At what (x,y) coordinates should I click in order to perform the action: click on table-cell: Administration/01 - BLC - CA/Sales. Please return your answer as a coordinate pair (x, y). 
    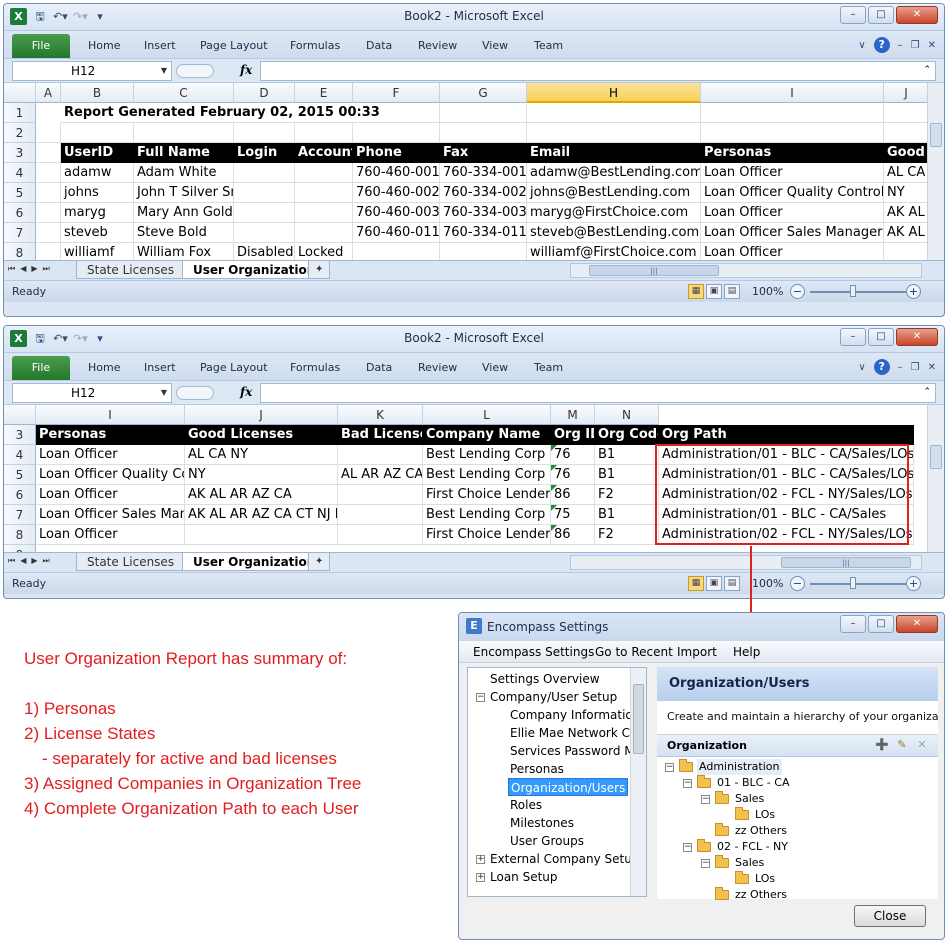
    Looking at the image, I should click on (786, 515).